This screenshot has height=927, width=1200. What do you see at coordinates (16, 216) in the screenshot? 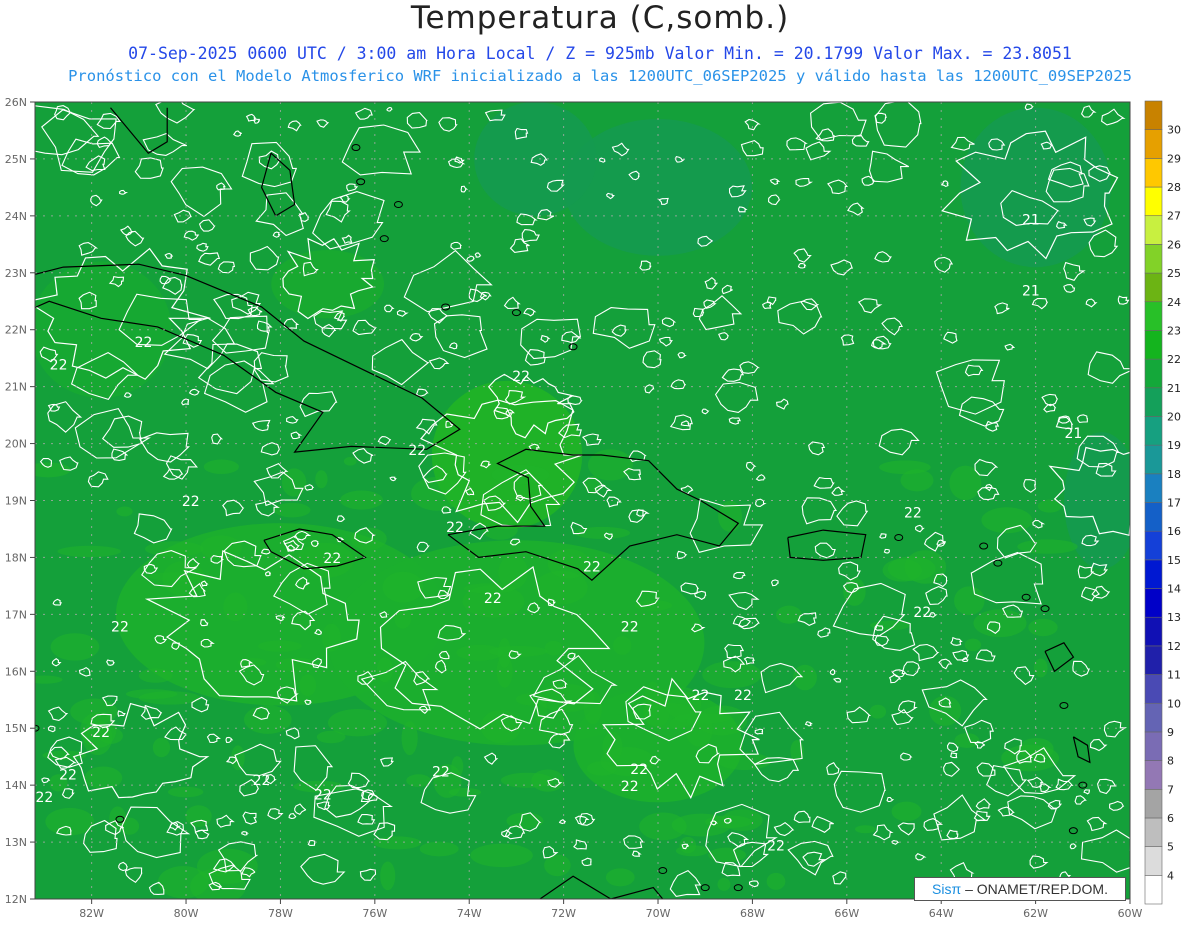
I see `latitude-tick-label: 24N` at bounding box center [16, 216].